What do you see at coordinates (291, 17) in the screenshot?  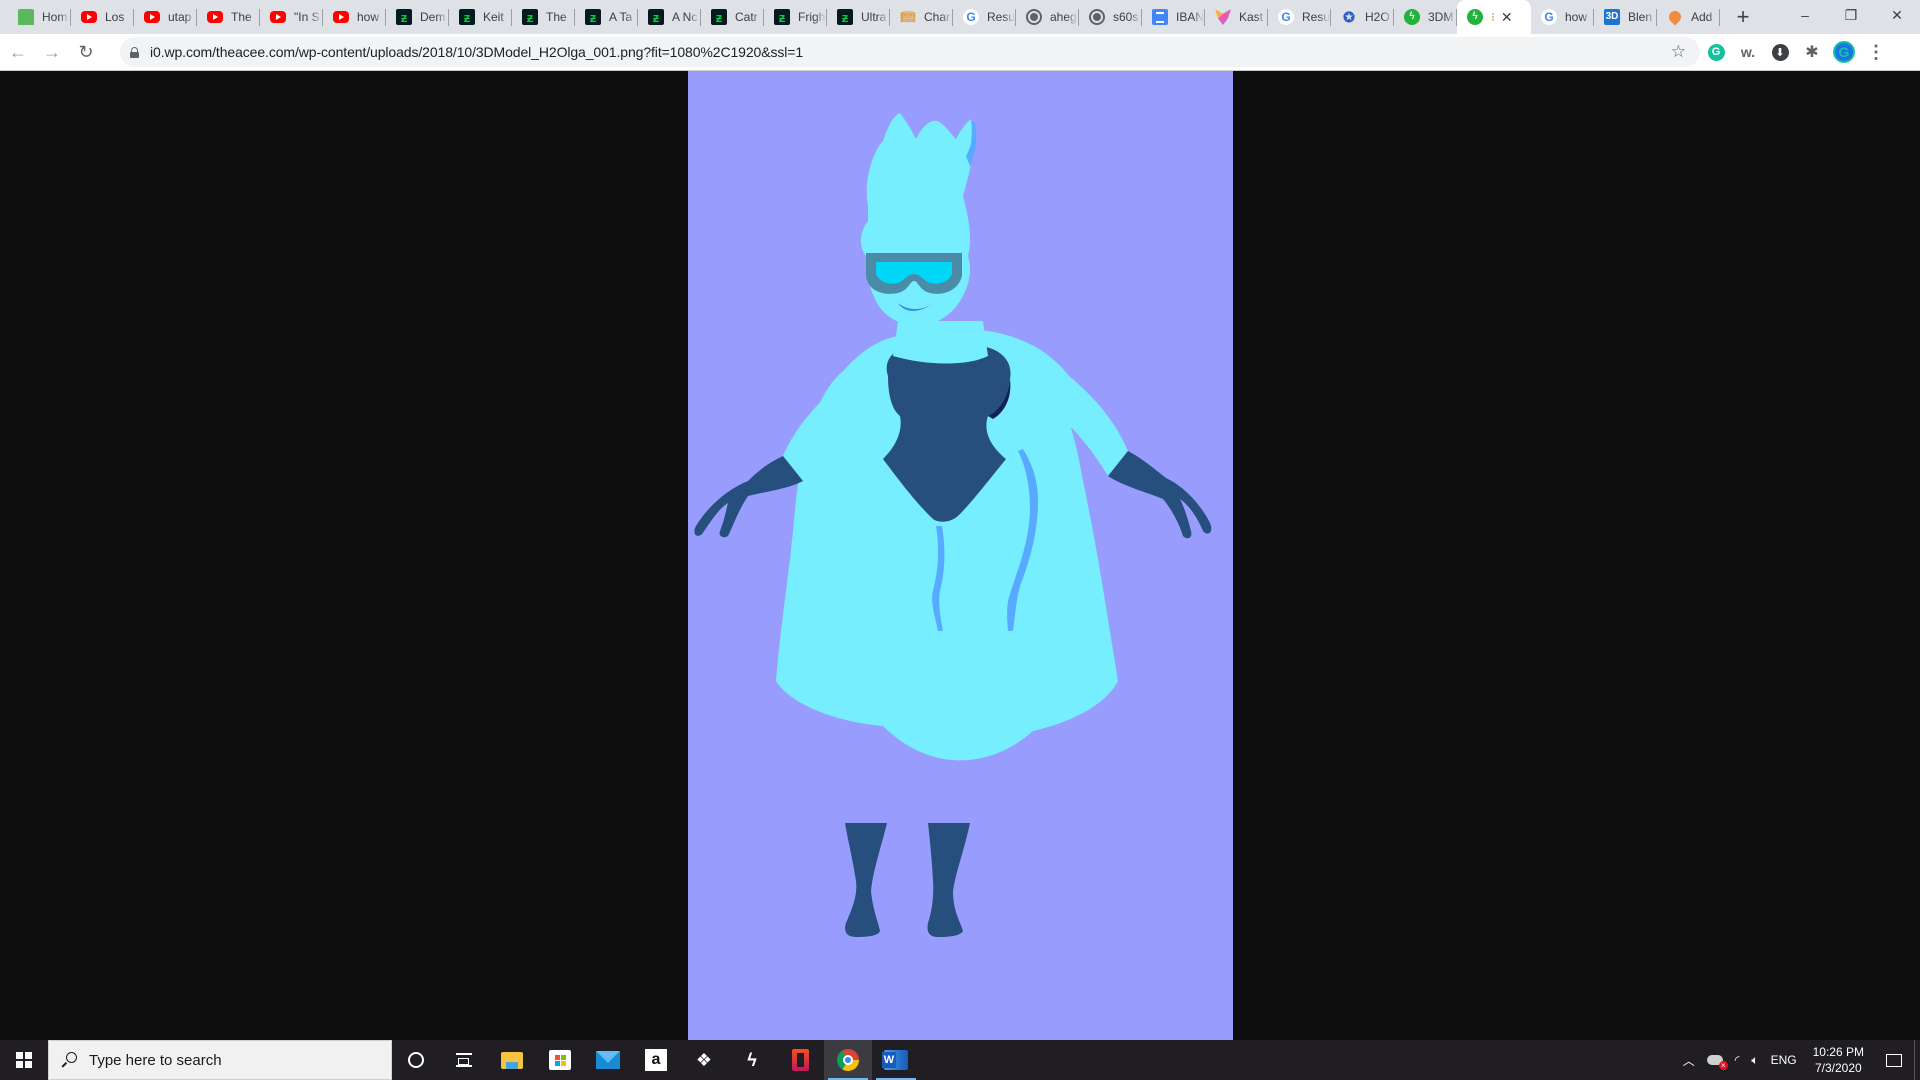 I see `tab: "In S` at bounding box center [291, 17].